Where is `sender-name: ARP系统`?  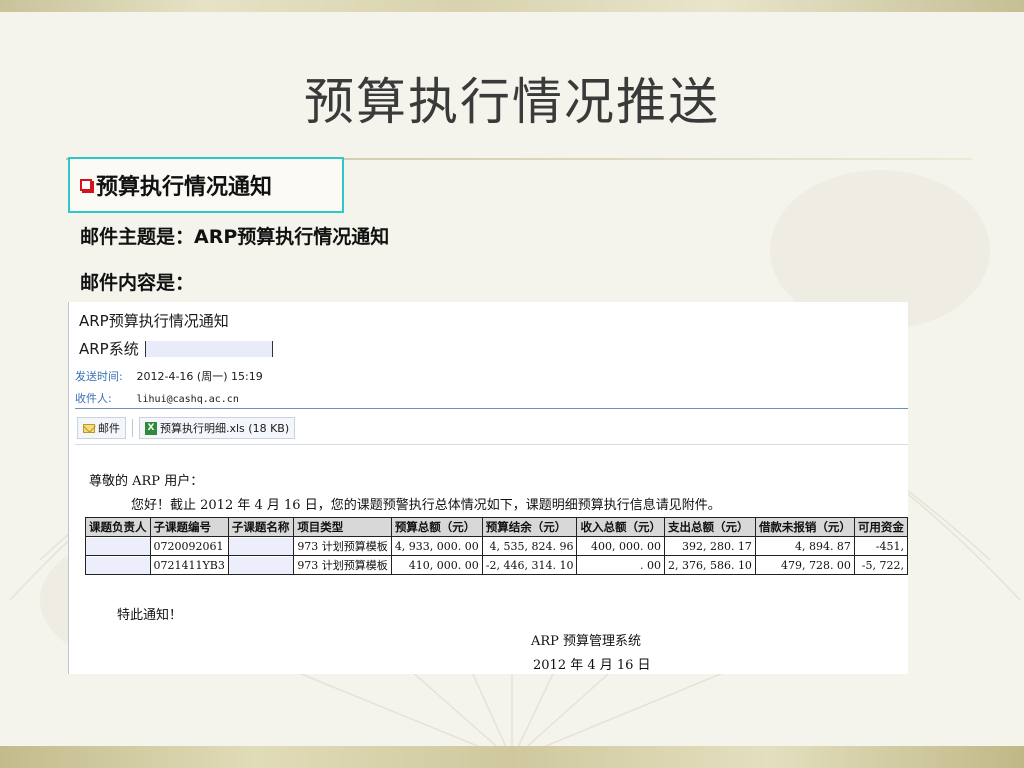
sender-name: ARP系统 is located at coordinates (109, 349).